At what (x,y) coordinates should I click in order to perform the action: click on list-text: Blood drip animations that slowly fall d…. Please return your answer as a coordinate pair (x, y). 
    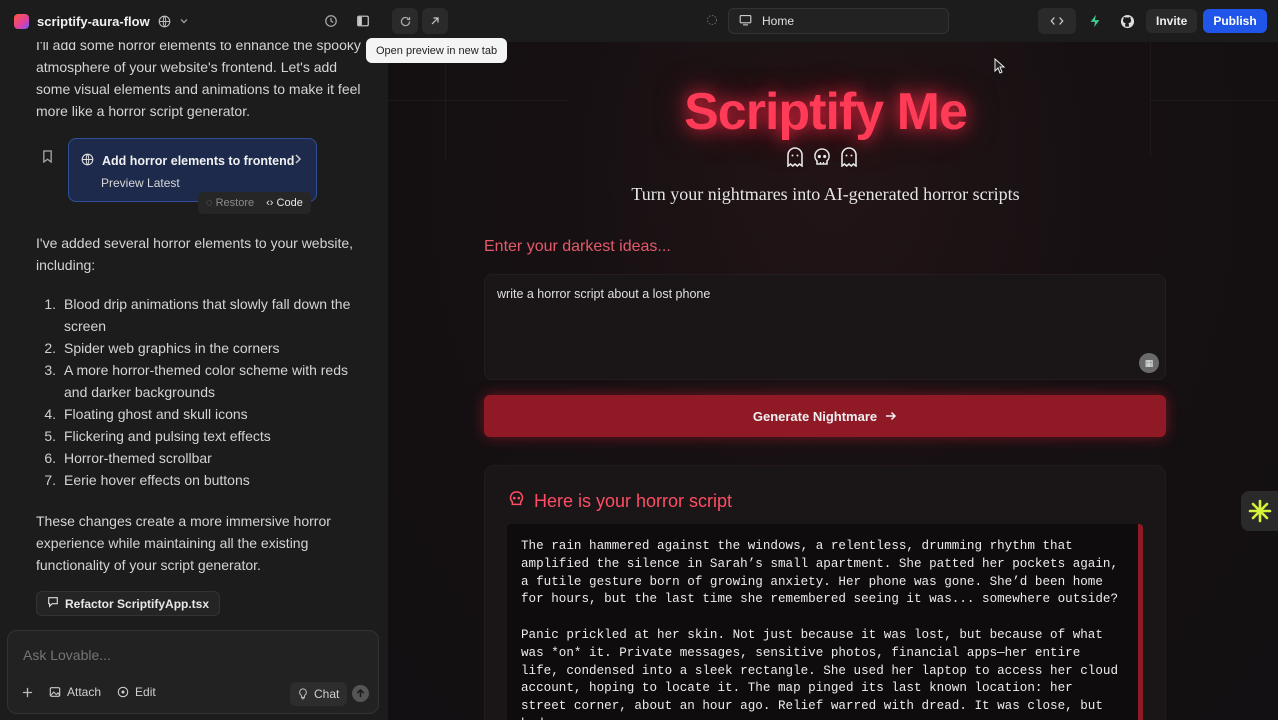
    Looking at the image, I should click on (207, 315).